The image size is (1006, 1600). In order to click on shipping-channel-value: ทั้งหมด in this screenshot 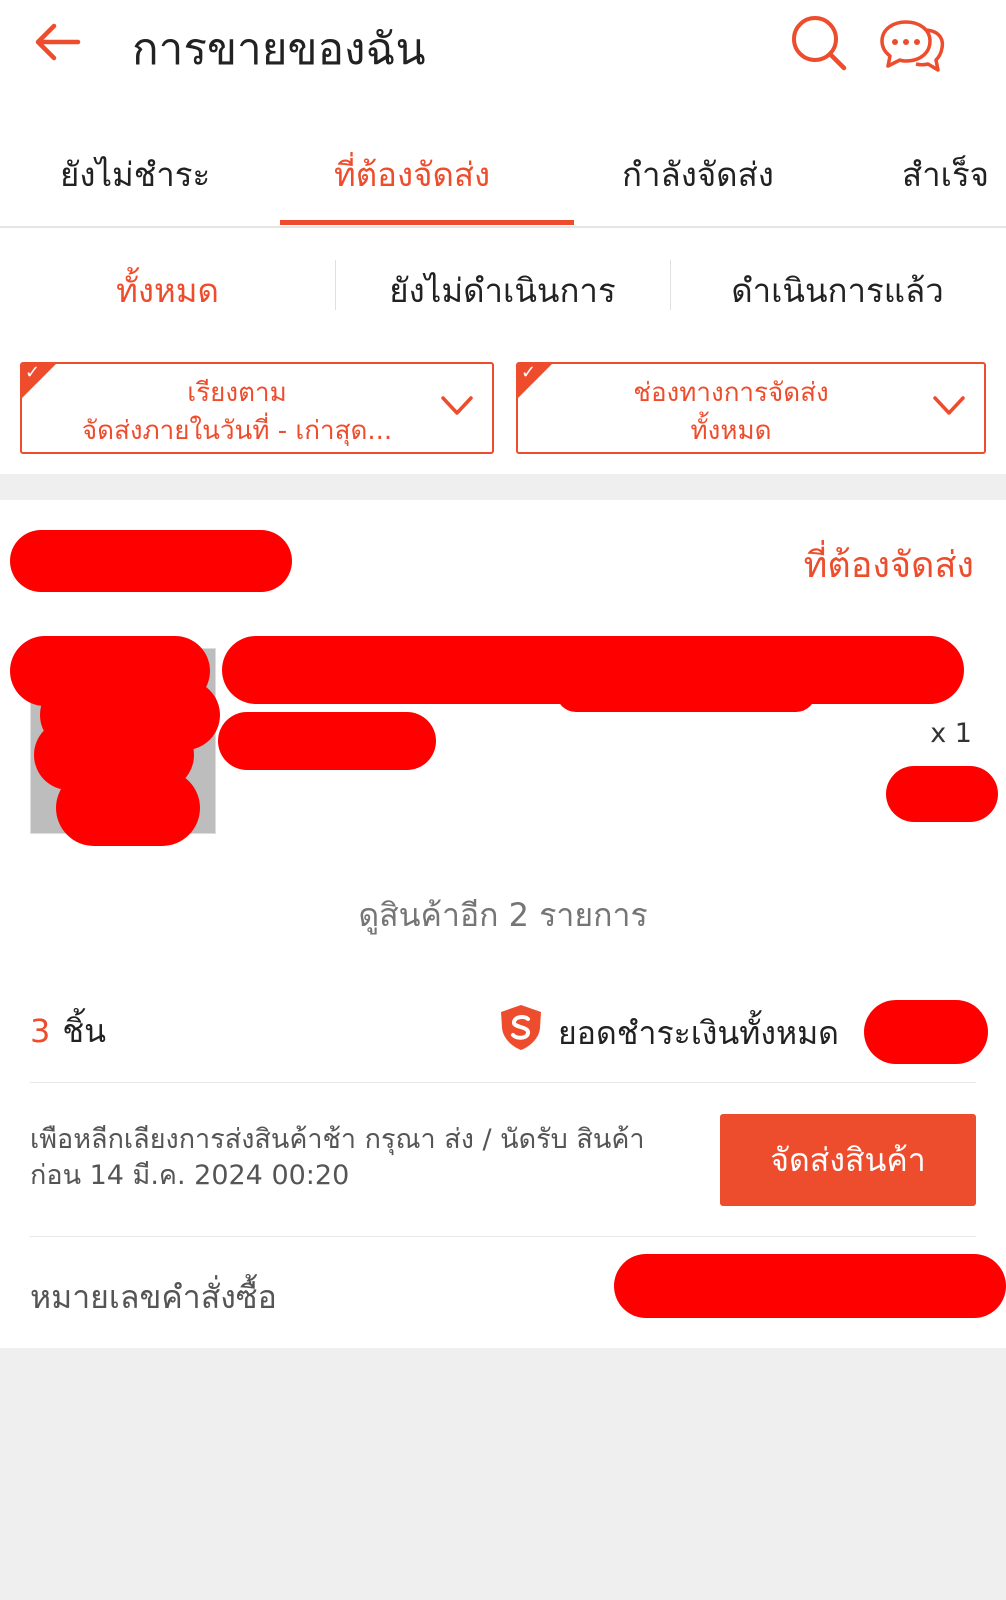, I will do `click(731, 431)`.